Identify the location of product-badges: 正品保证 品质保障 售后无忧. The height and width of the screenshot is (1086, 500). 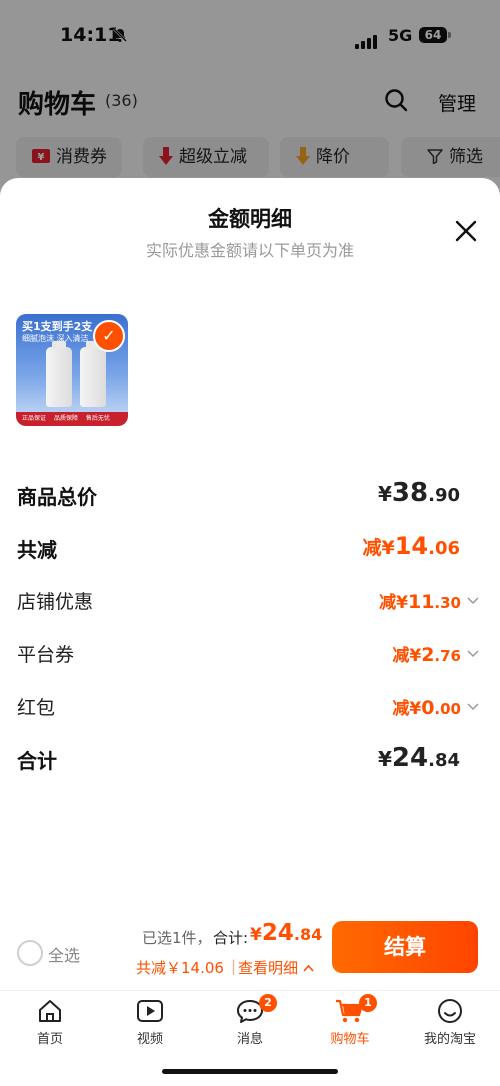
(72, 419).